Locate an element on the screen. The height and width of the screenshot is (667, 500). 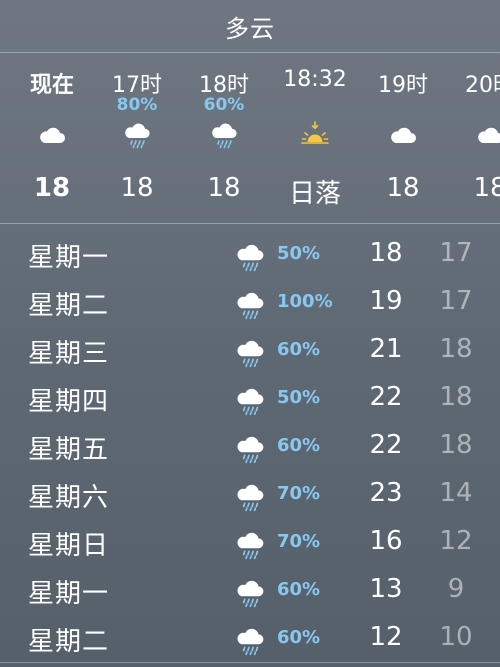
high-temperature: 23 is located at coordinates (386, 493).